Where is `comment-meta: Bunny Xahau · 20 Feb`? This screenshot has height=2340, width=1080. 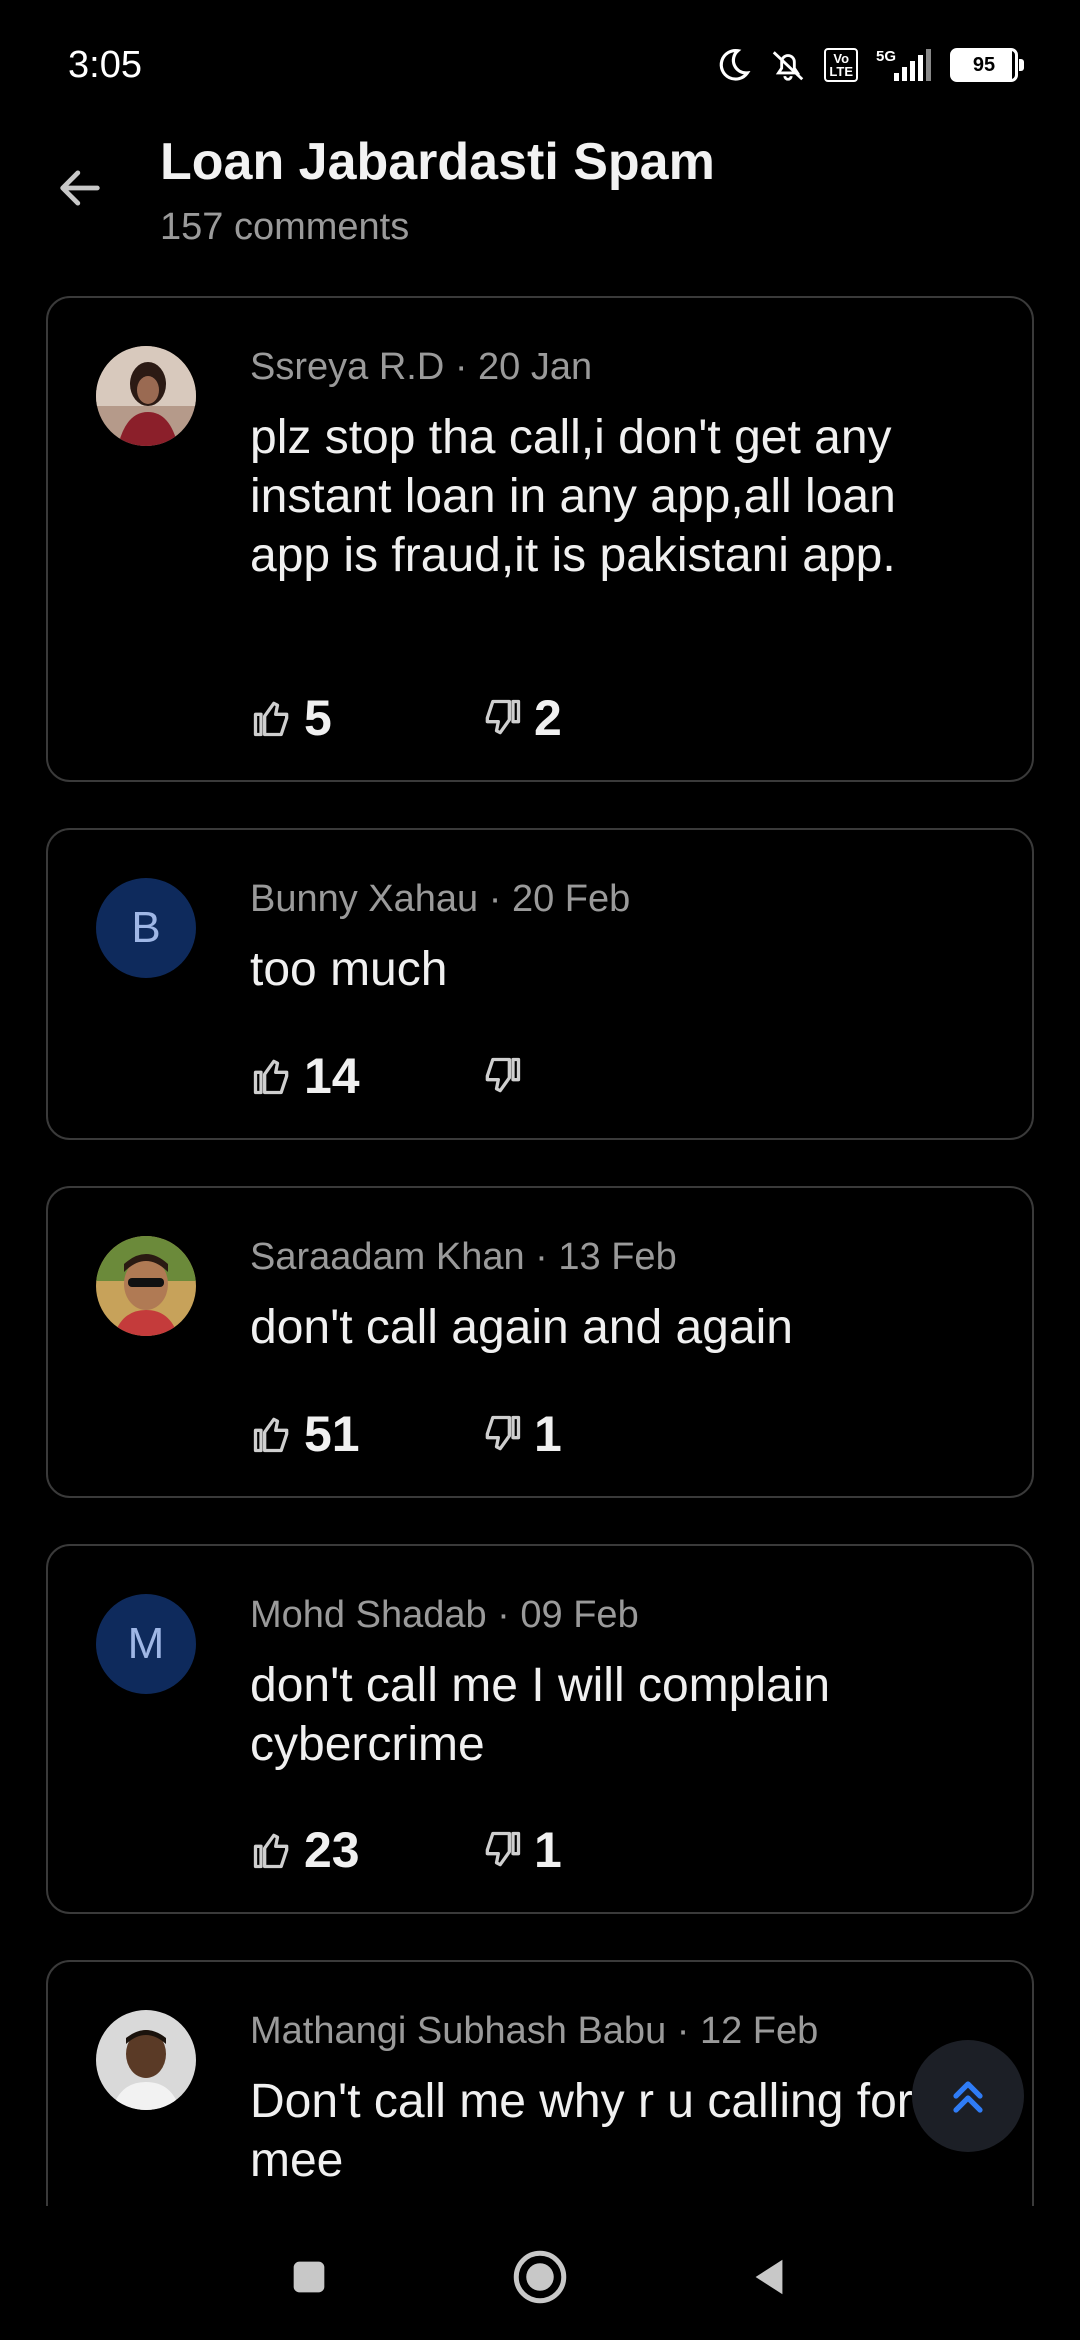
comment-meta: Bunny Xahau · 20 Feb is located at coordinates (440, 899).